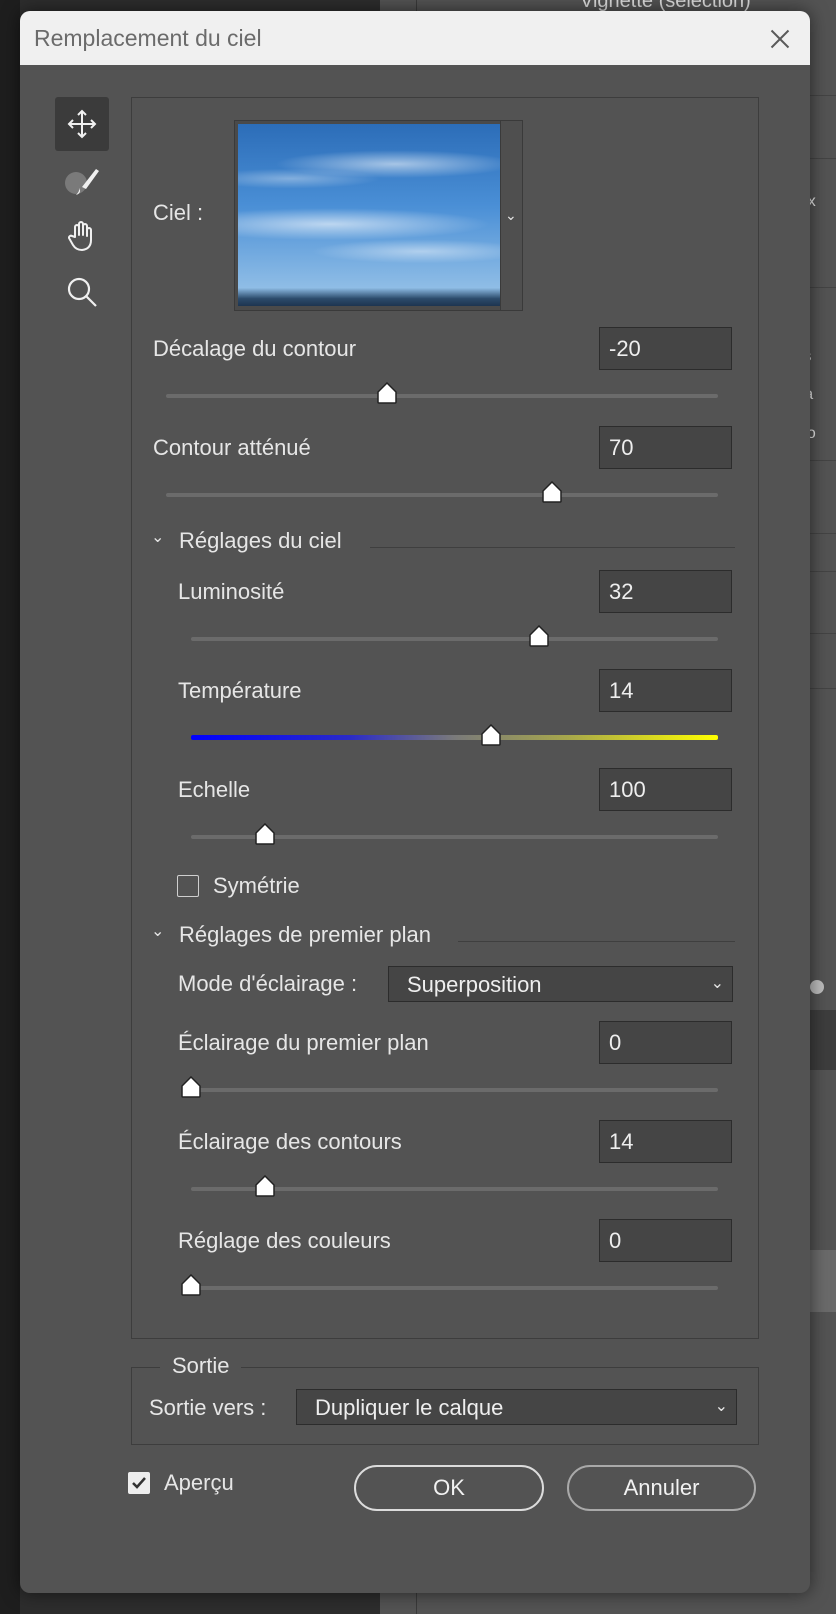  I want to click on foreground-adjustments-header: Réglages de premier plan, so click(305, 935).